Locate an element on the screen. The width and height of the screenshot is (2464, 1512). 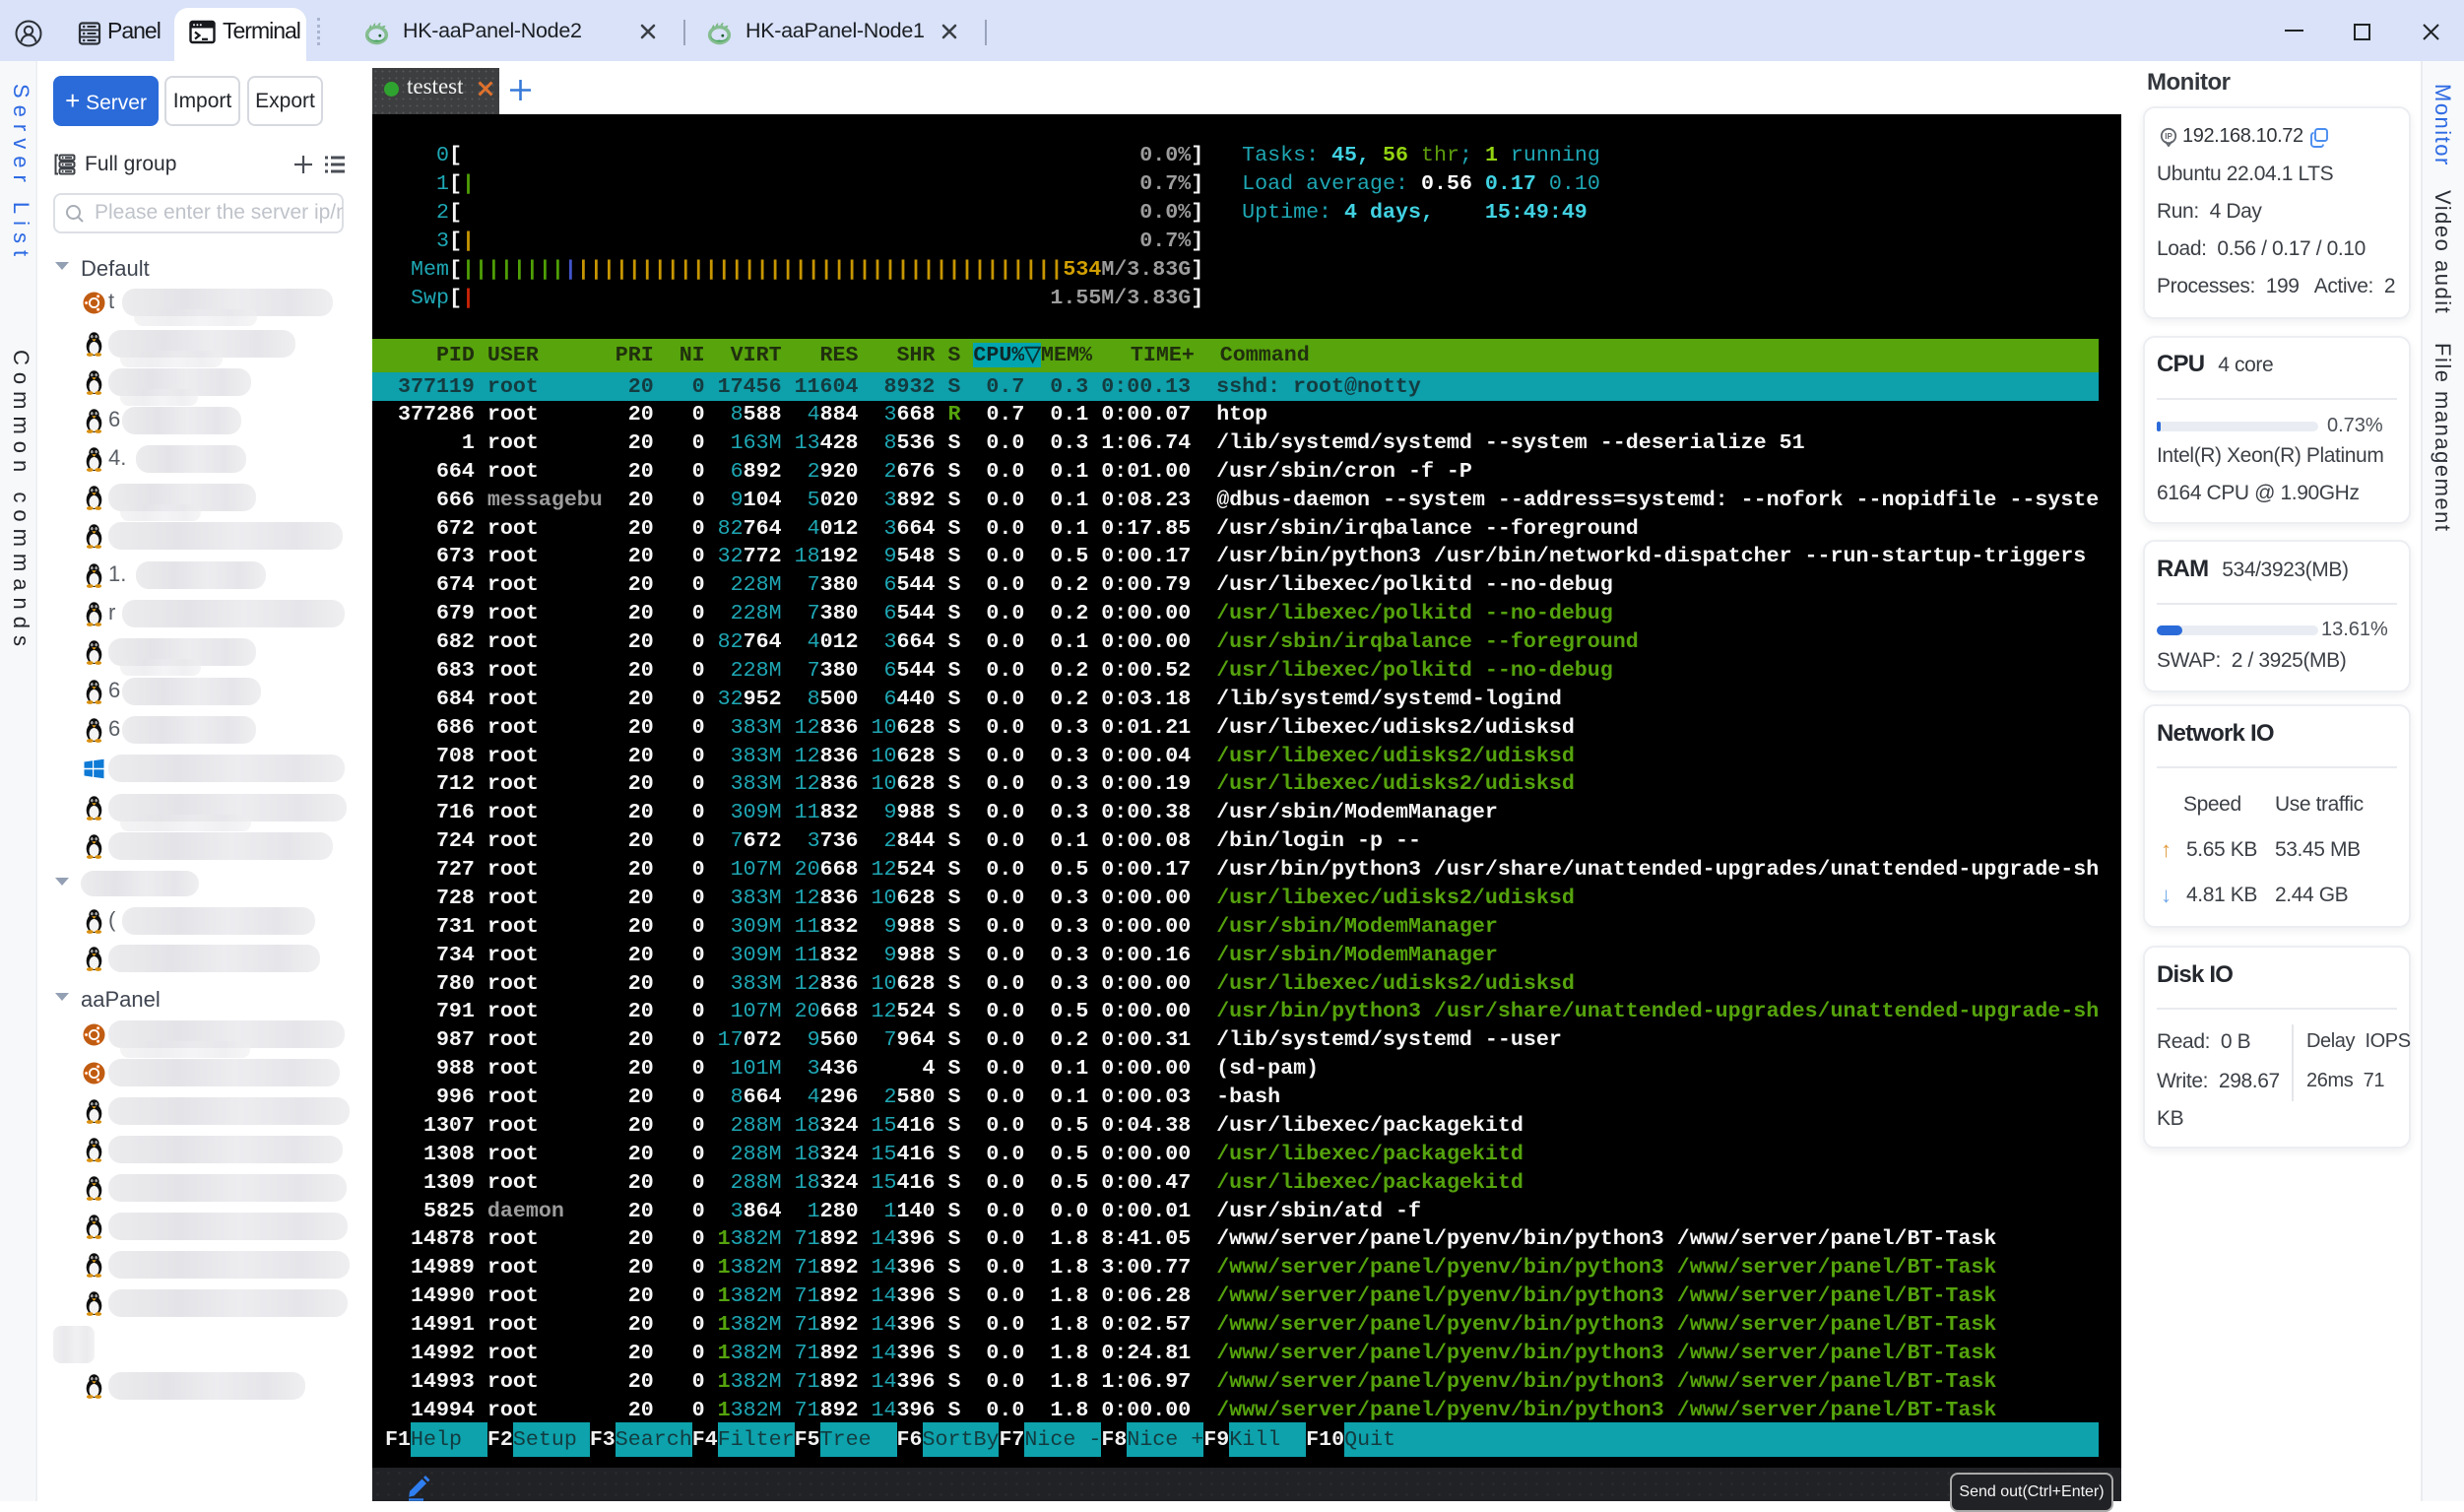
svg-text: IP is located at coordinates (2168, 136).